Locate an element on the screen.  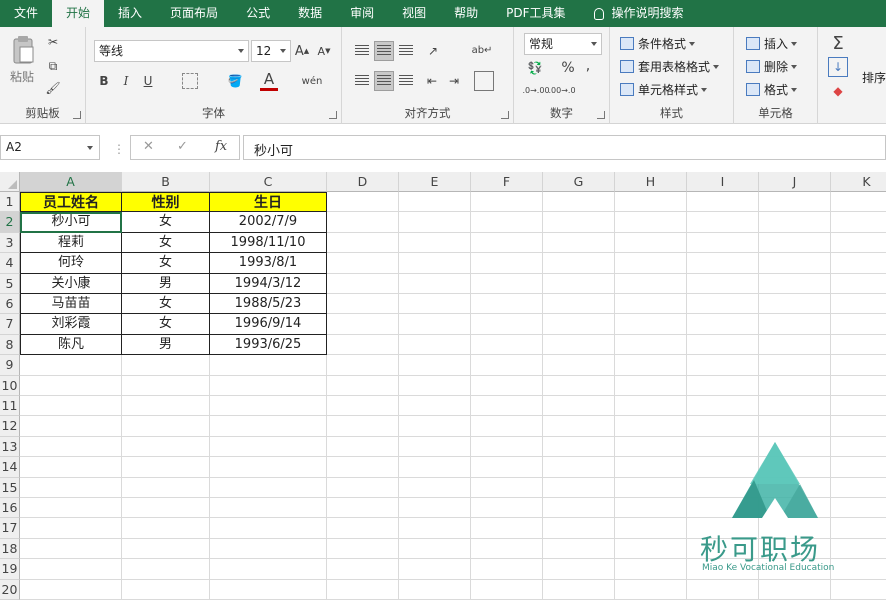
italic-button: I is located at coordinates (126, 81).